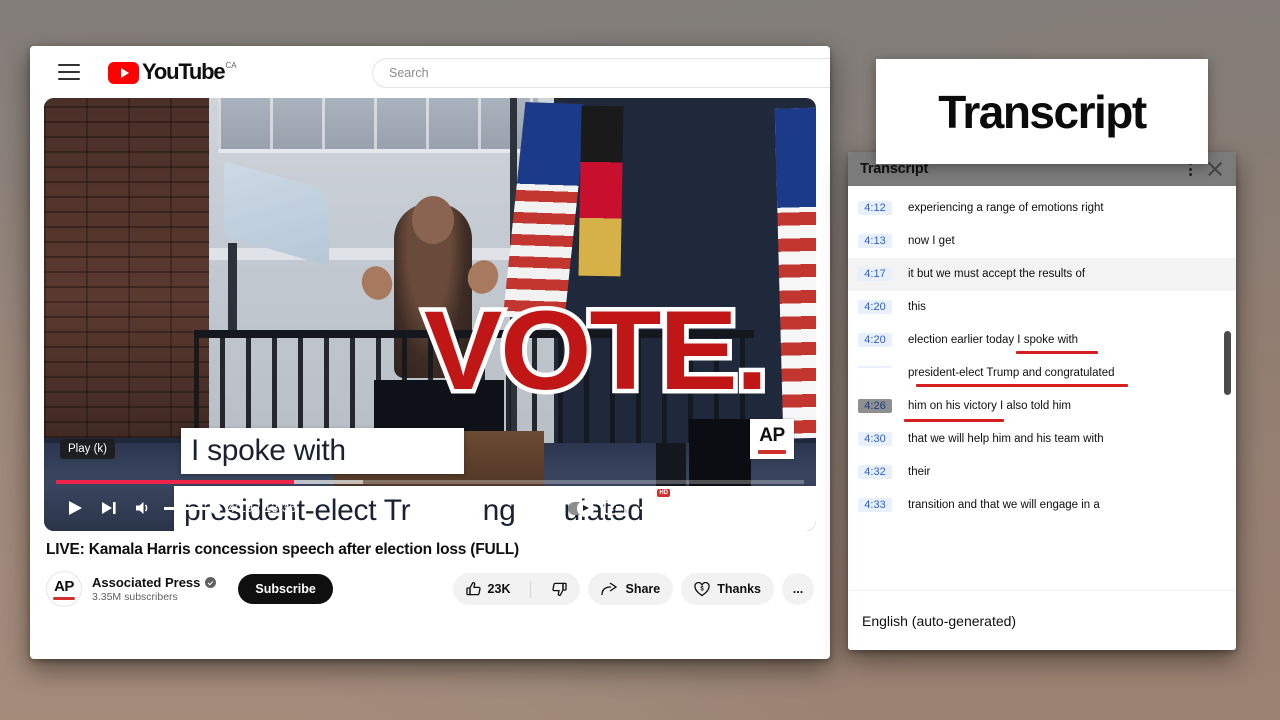 The width and height of the screenshot is (1280, 720). Describe the element at coordinates (772, 451) in the screenshot. I see `ap-watermark-bar` at that location.